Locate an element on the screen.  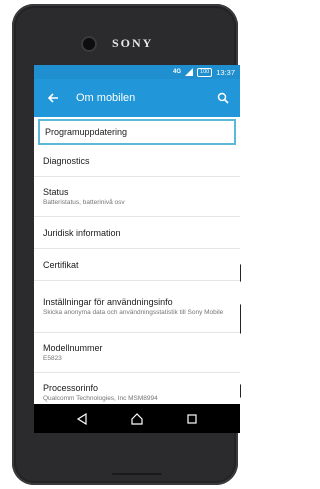
home-icon is located at coordinates (137, 418).